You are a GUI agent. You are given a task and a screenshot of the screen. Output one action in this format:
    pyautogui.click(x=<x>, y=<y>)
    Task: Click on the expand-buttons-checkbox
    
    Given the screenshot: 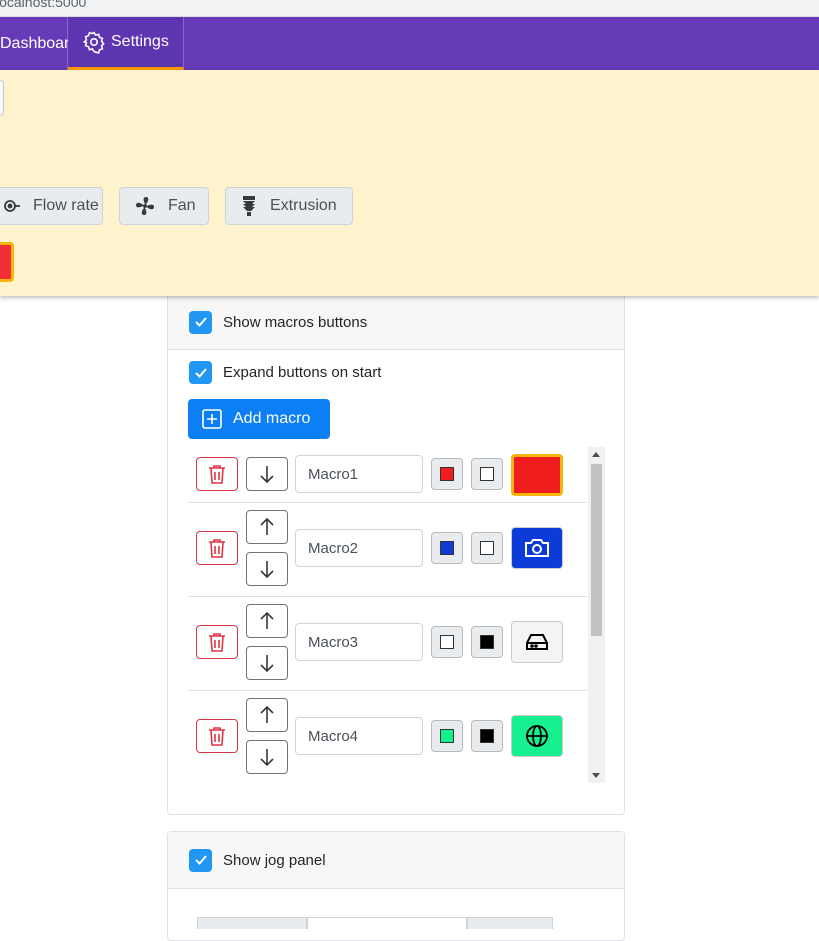 What is the action you would take?
    pyautogui.click(x=200, y=372)
    